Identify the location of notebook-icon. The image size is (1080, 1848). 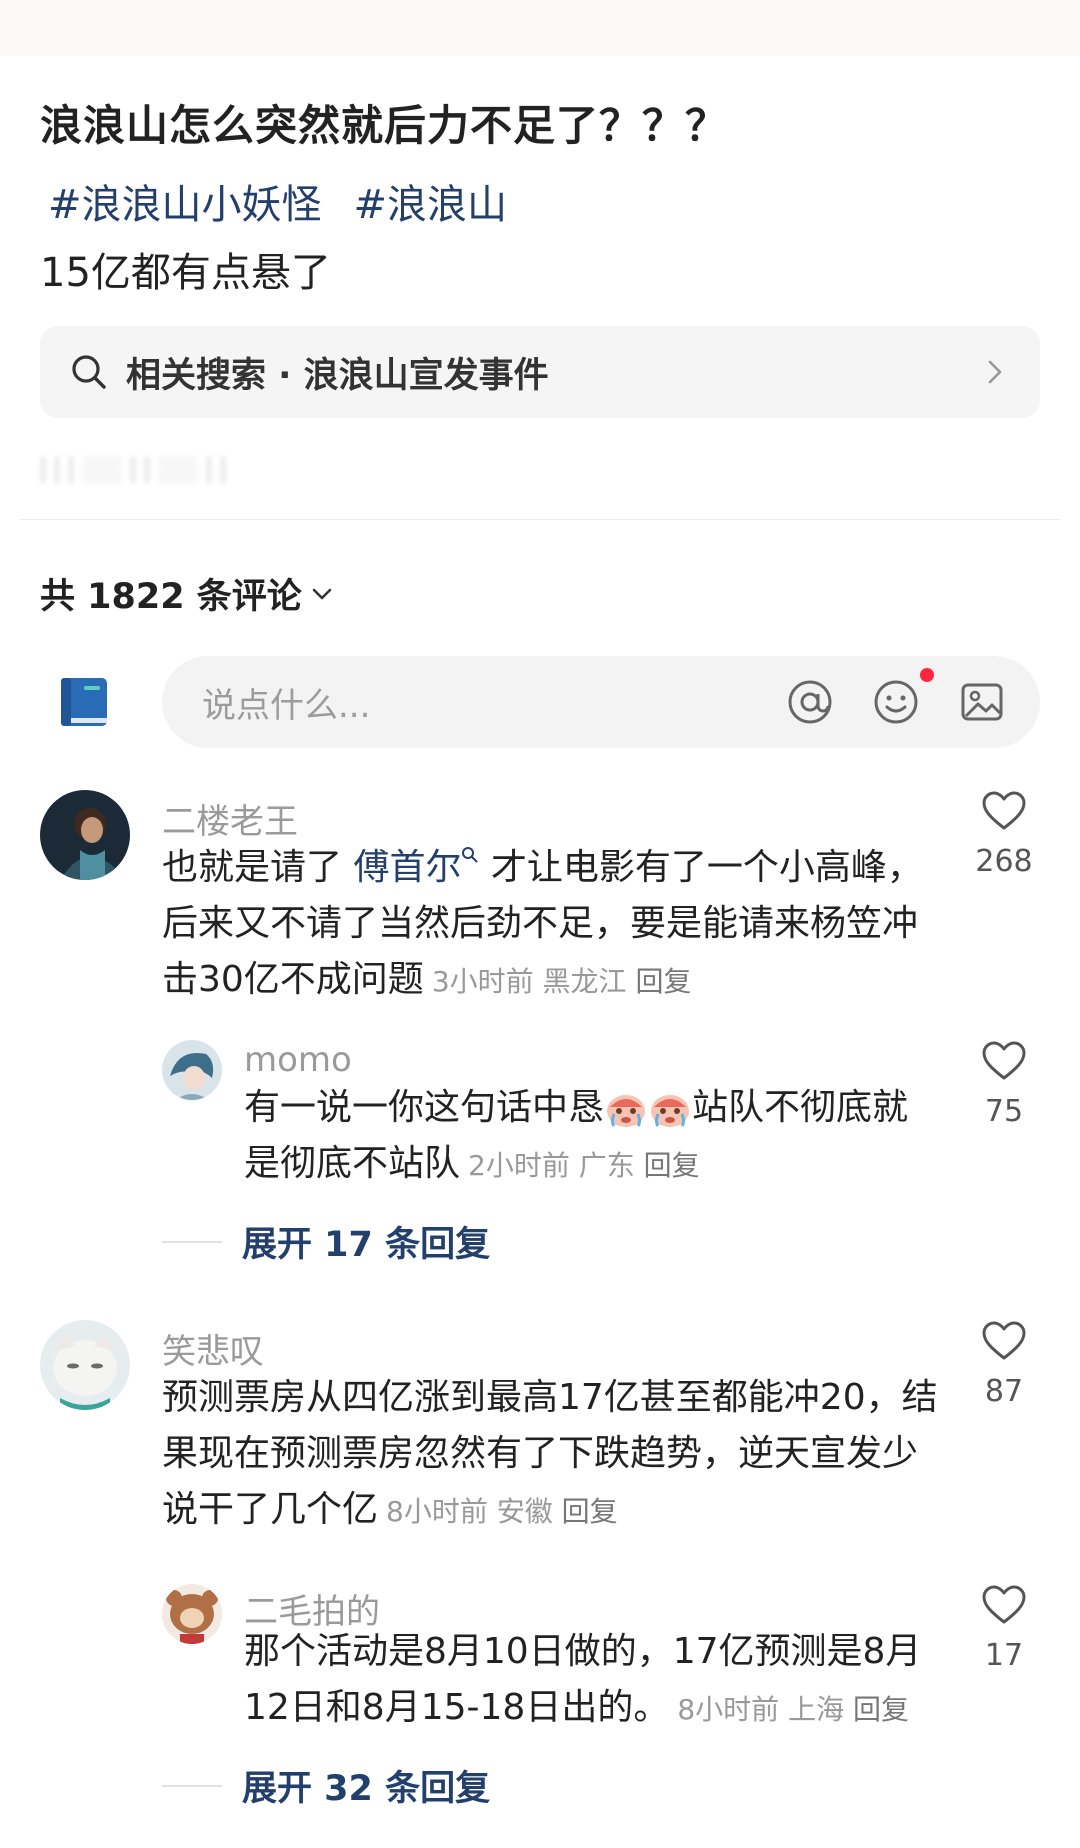
(85, 702).